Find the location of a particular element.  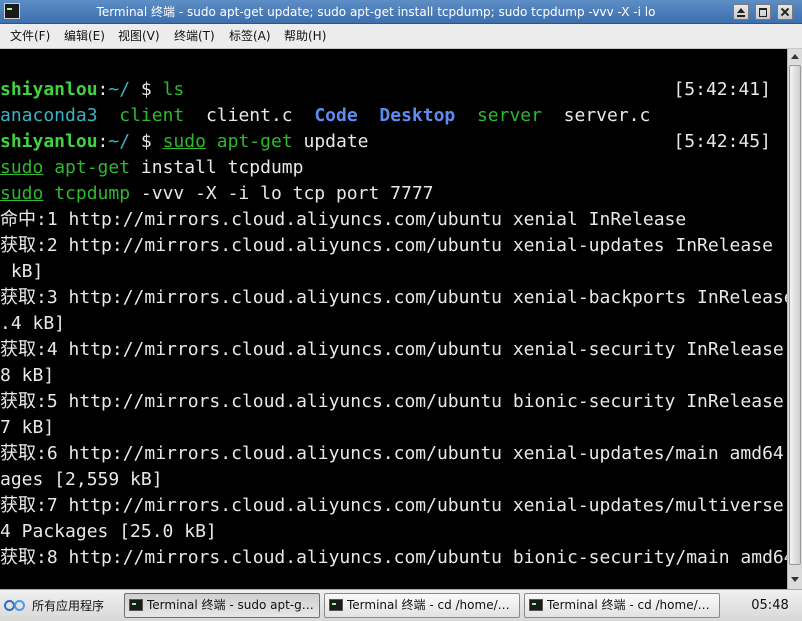

command-tcpdump: tcpdump is located at coordinates (92, 193).